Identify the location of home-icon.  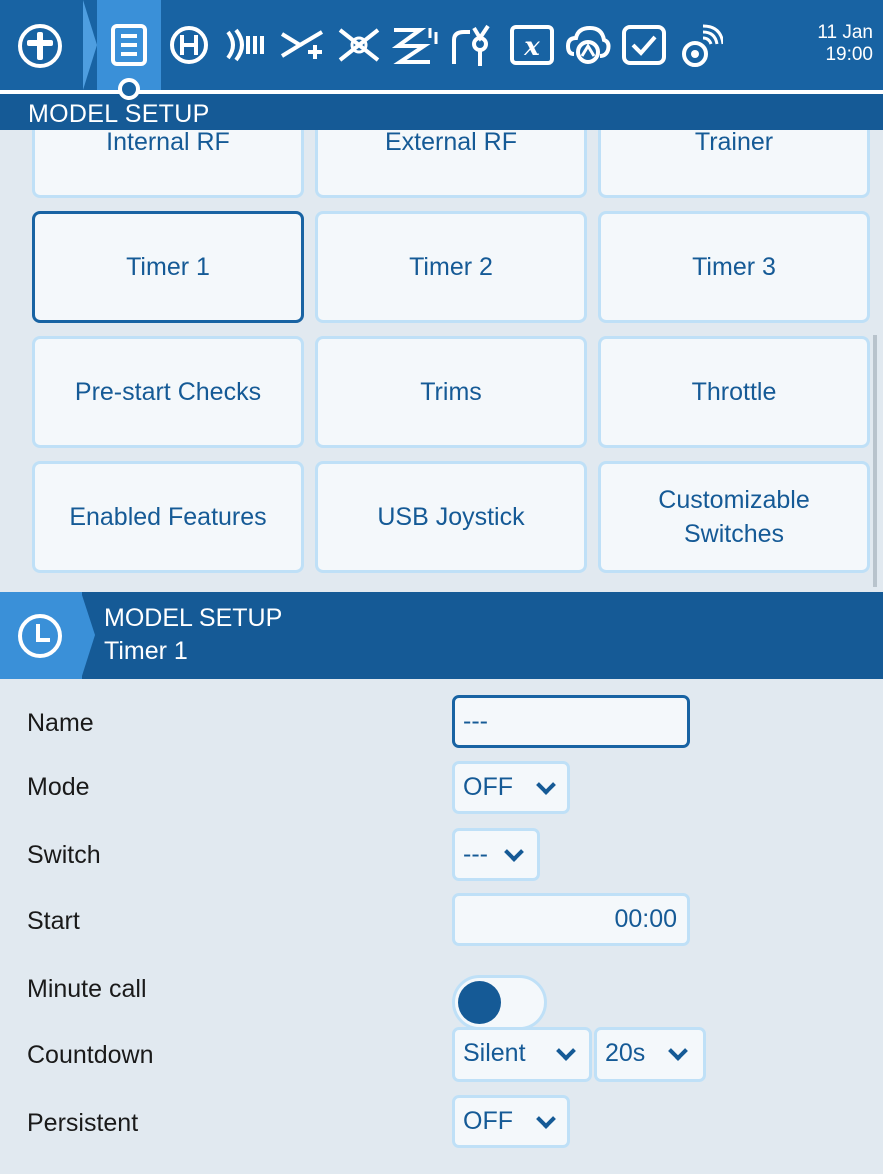
(40, 46).